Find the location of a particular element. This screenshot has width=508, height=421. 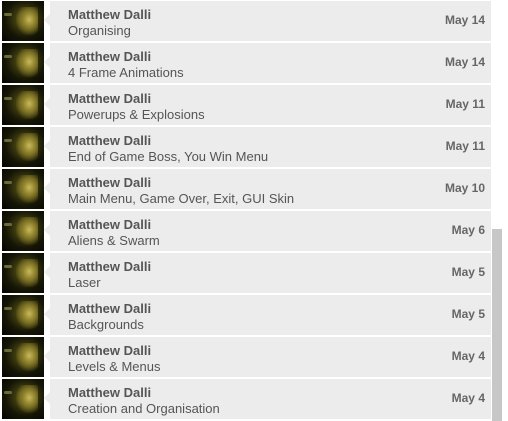

commit-message: 4 Frame Animations is located at coordinates (126, 72).